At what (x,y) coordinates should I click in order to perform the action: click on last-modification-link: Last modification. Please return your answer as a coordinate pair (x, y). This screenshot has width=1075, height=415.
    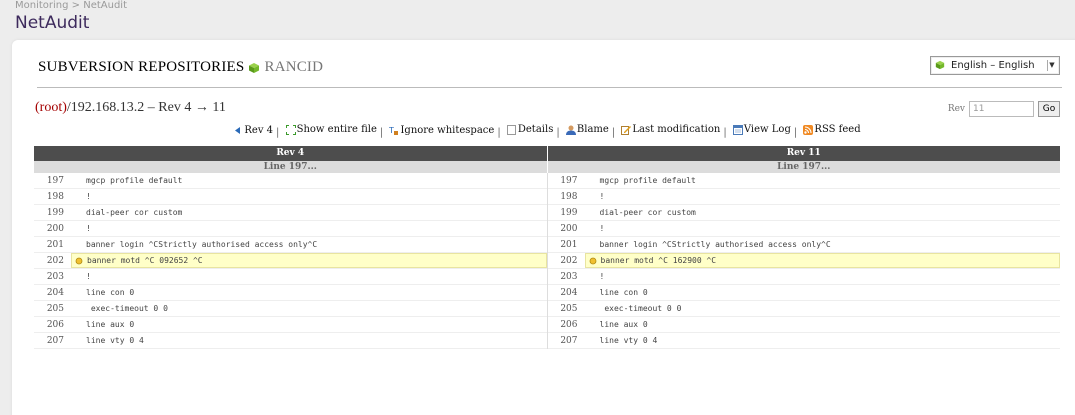
    Looking at the image, I should click on (670, 129).